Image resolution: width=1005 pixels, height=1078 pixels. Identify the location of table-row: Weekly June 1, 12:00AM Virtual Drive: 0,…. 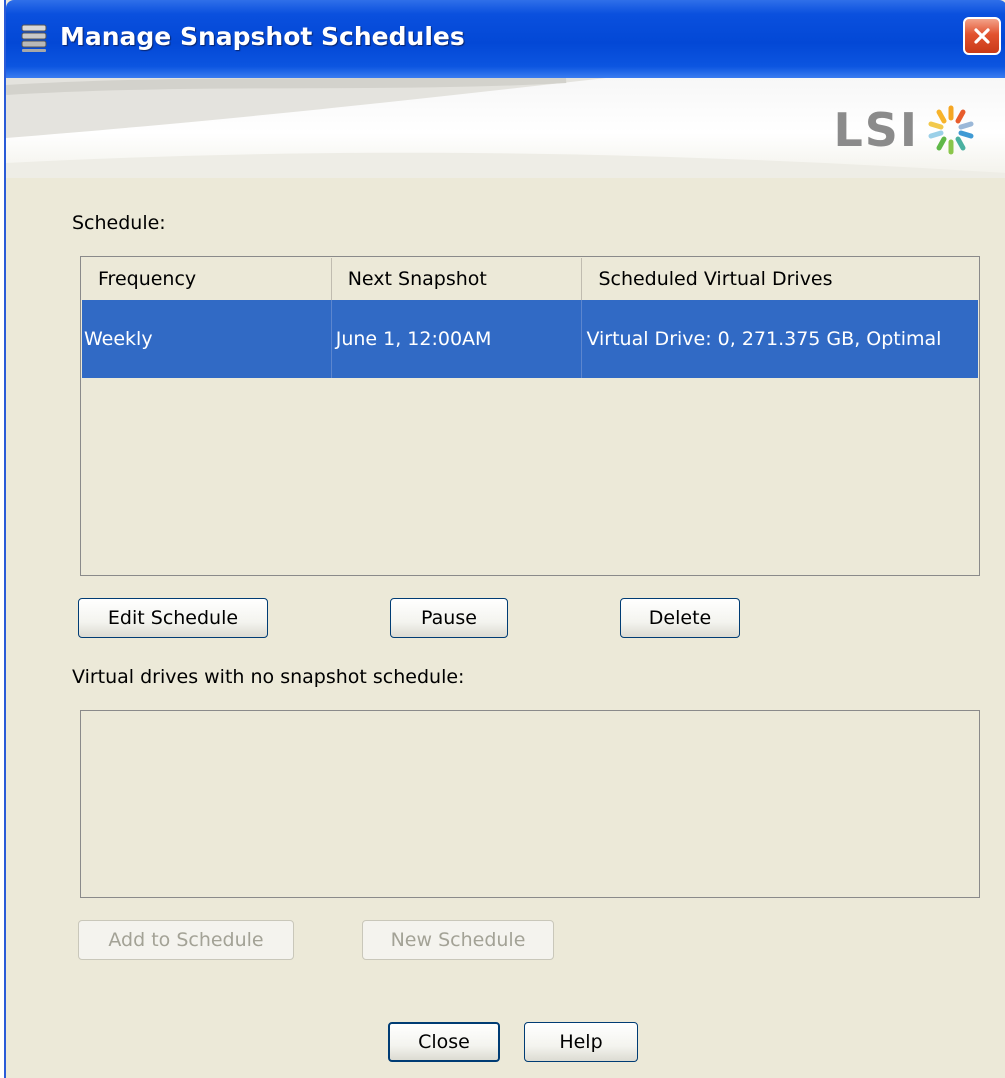
(530, 339).